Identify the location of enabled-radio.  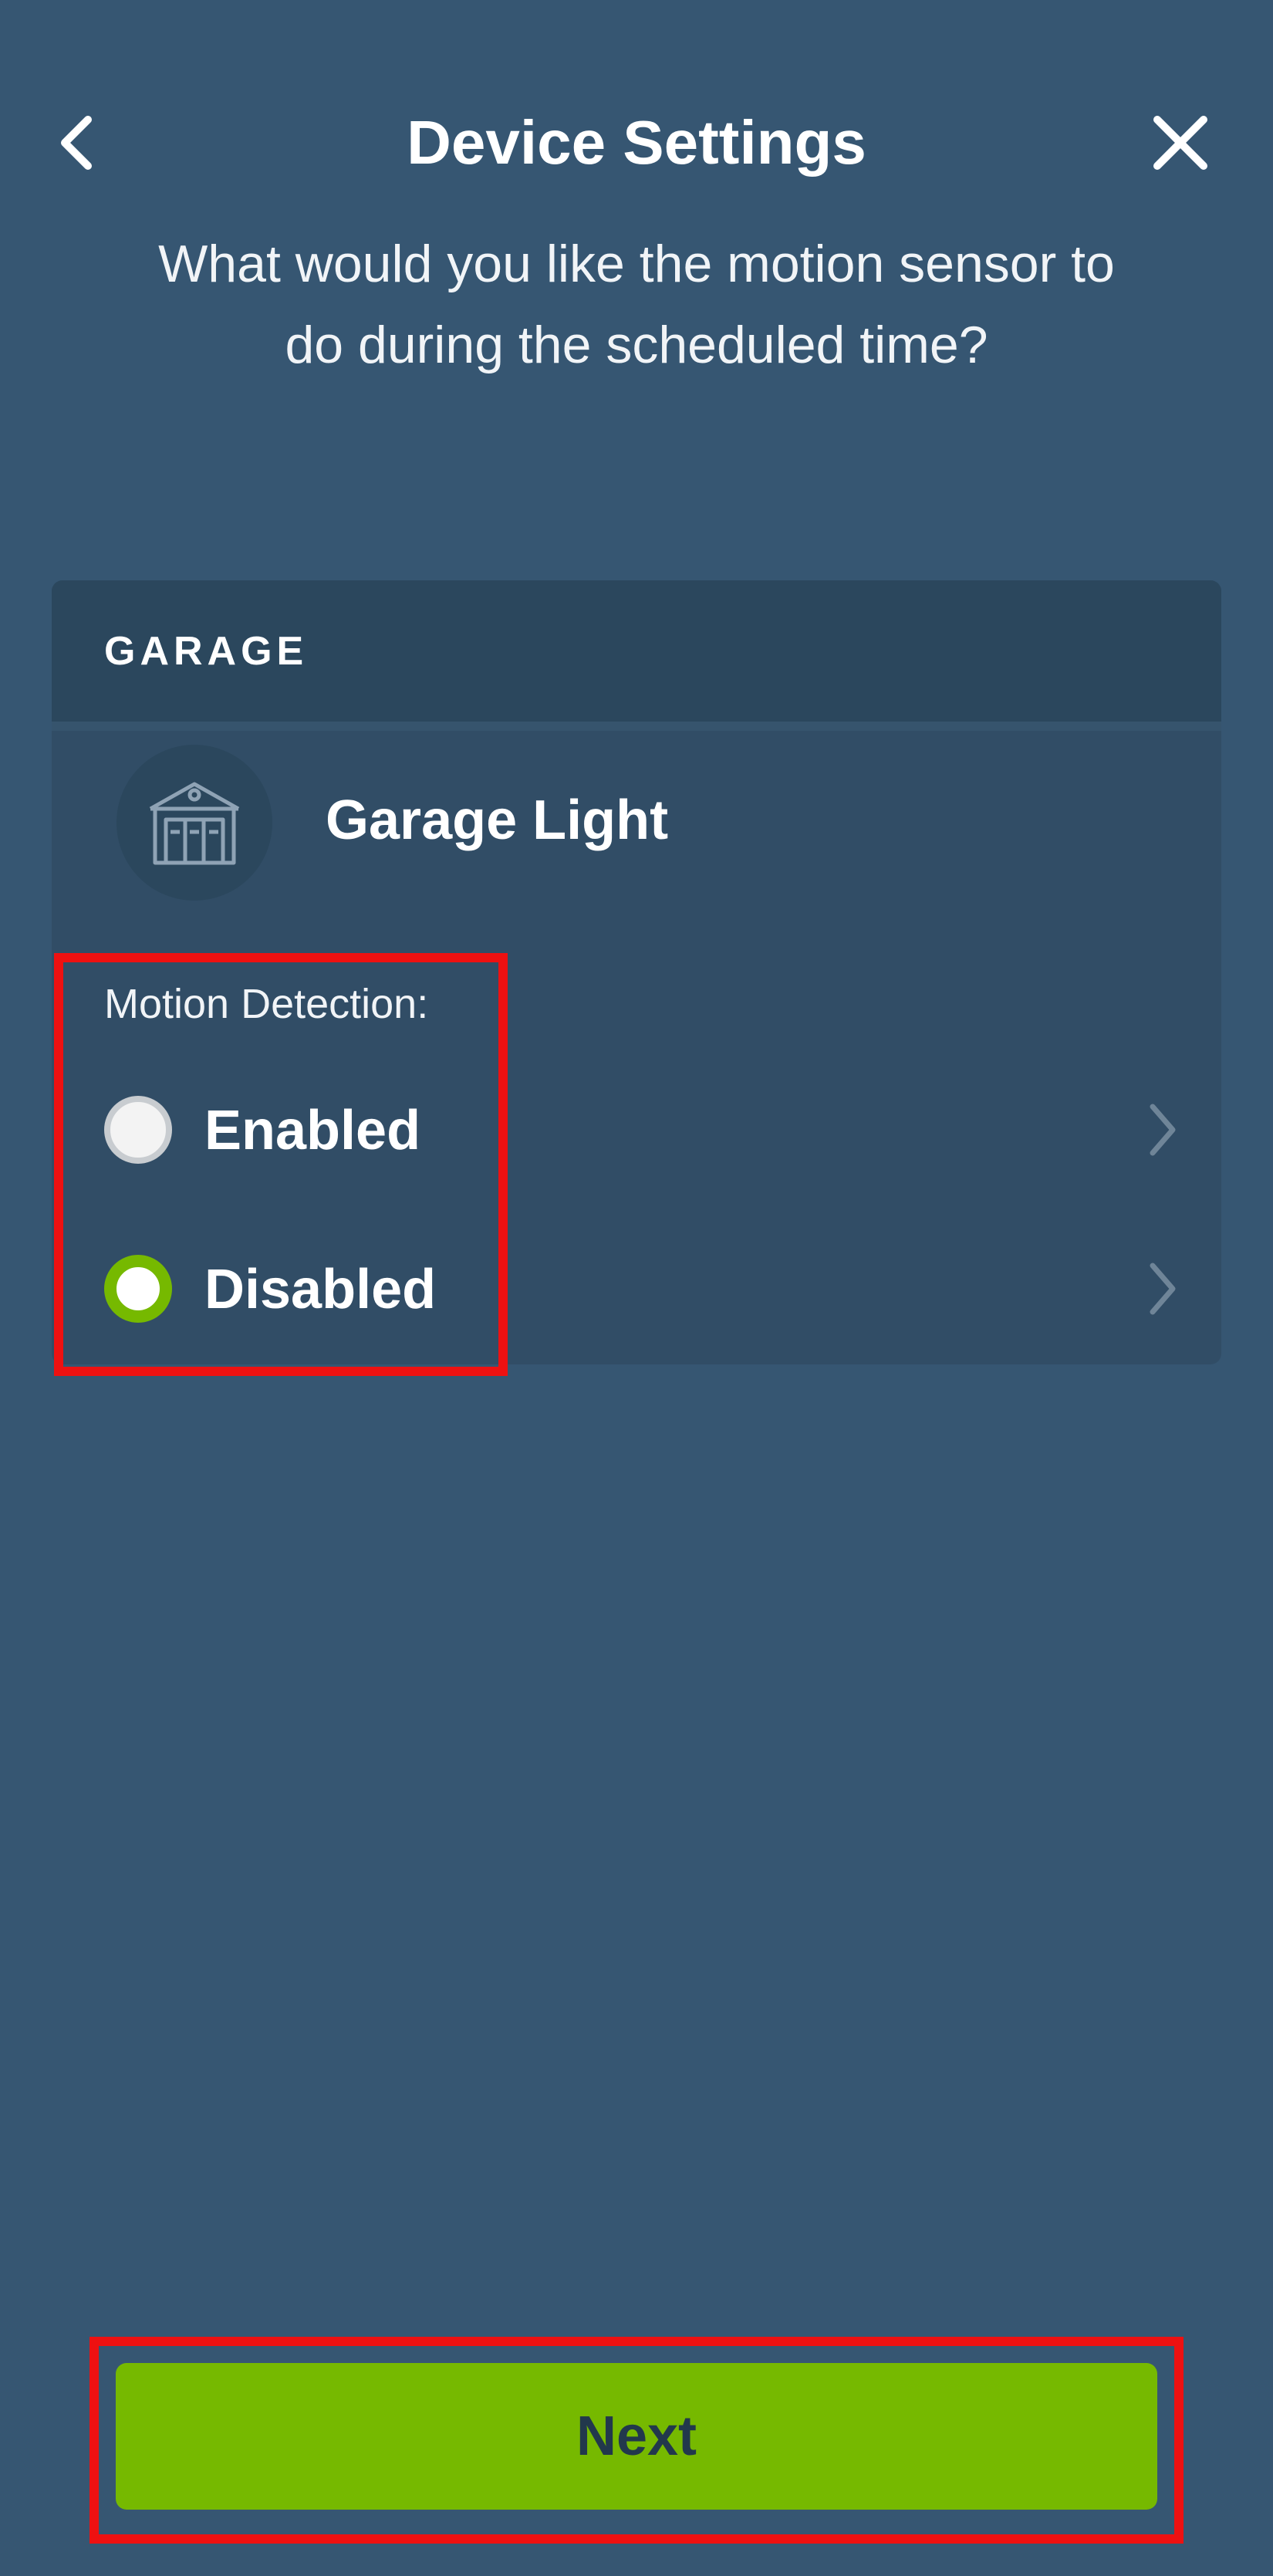
(138, 1130).